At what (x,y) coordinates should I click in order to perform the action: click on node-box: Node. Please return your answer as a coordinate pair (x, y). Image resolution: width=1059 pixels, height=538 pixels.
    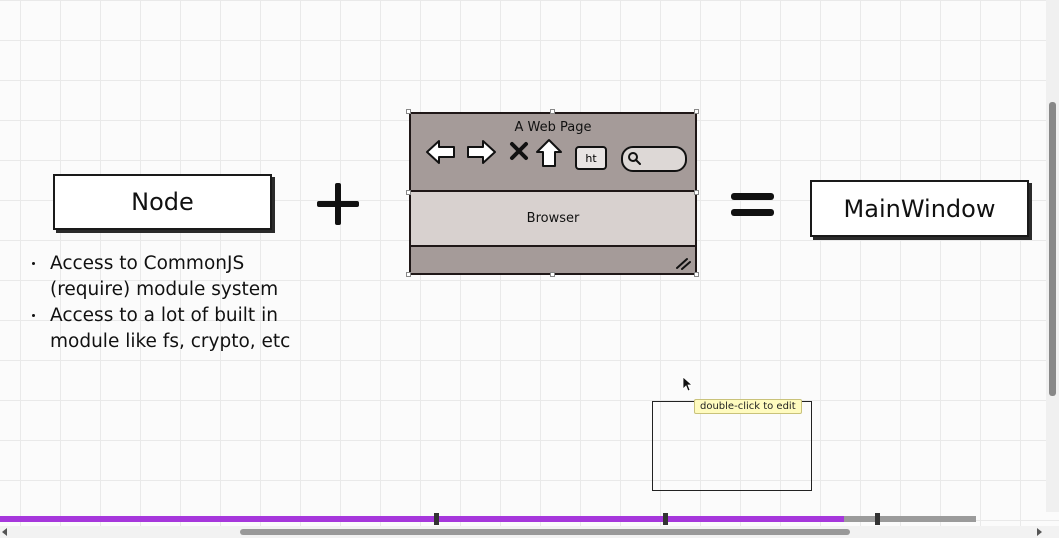
    Looking at the image, I should click on (162, 202).